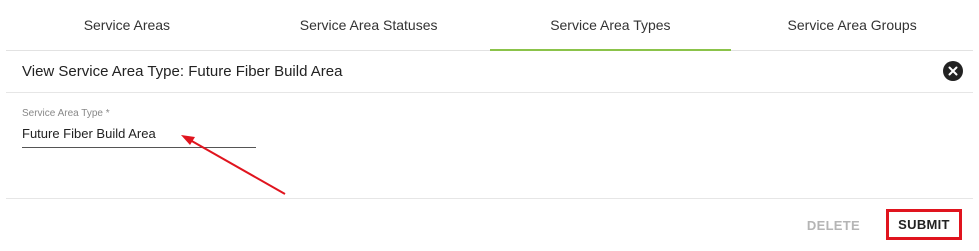  Describe the element at coordinates (852, 25) in the screenshot. I see `tab-service-area-groups: Service Area Groups` at that location.